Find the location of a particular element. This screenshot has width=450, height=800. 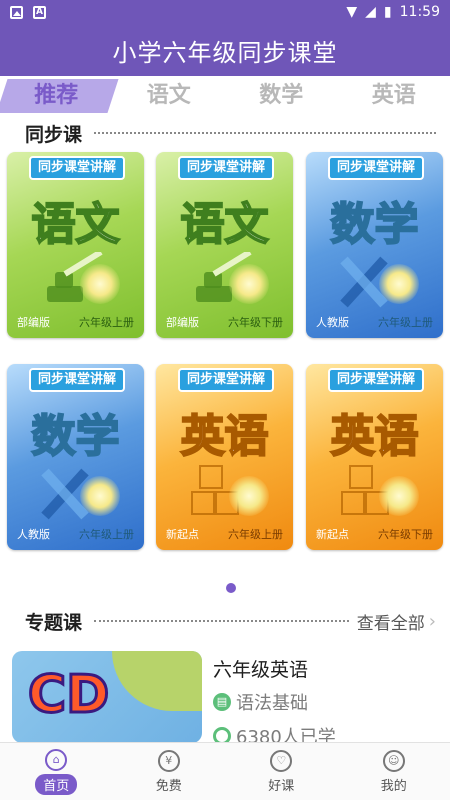

pager-indicator is located at coordinates (231, 588).